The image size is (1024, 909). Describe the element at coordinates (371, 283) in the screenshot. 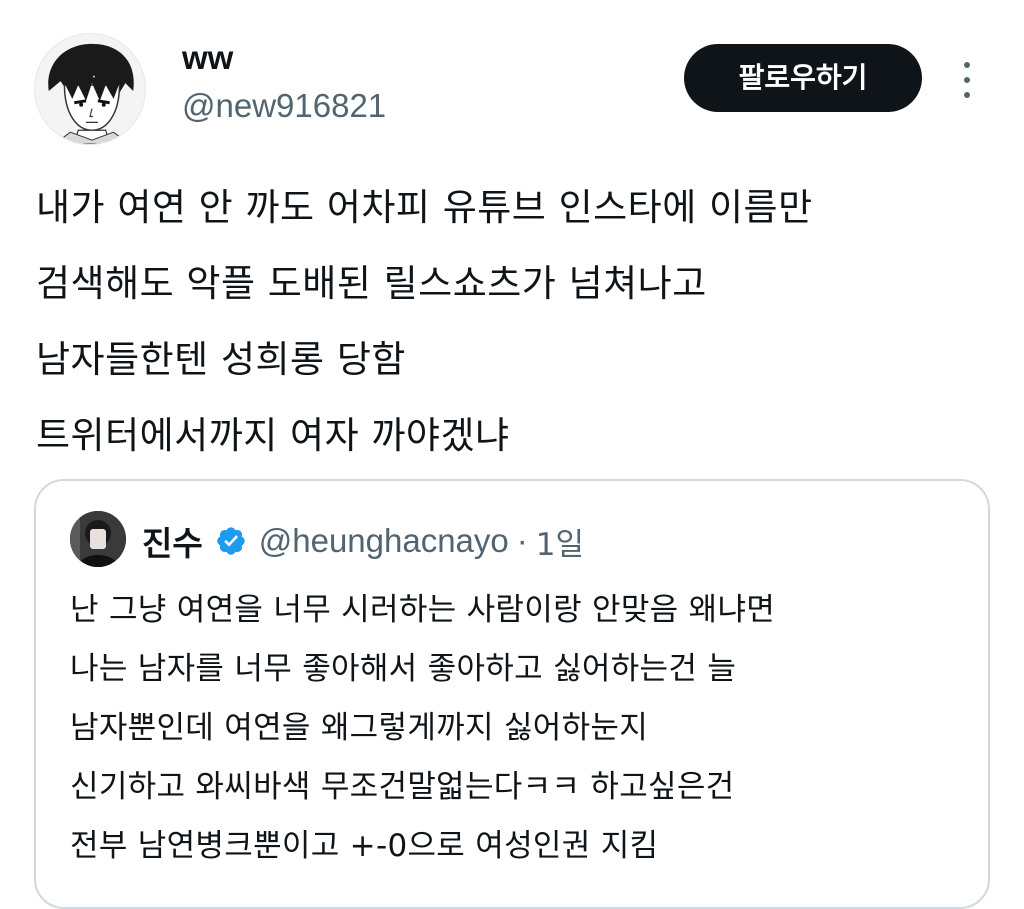

I see `tweet-line: 검색해도 악플 도배된 릴스쇼츠가 넘쳐나고` at that location.